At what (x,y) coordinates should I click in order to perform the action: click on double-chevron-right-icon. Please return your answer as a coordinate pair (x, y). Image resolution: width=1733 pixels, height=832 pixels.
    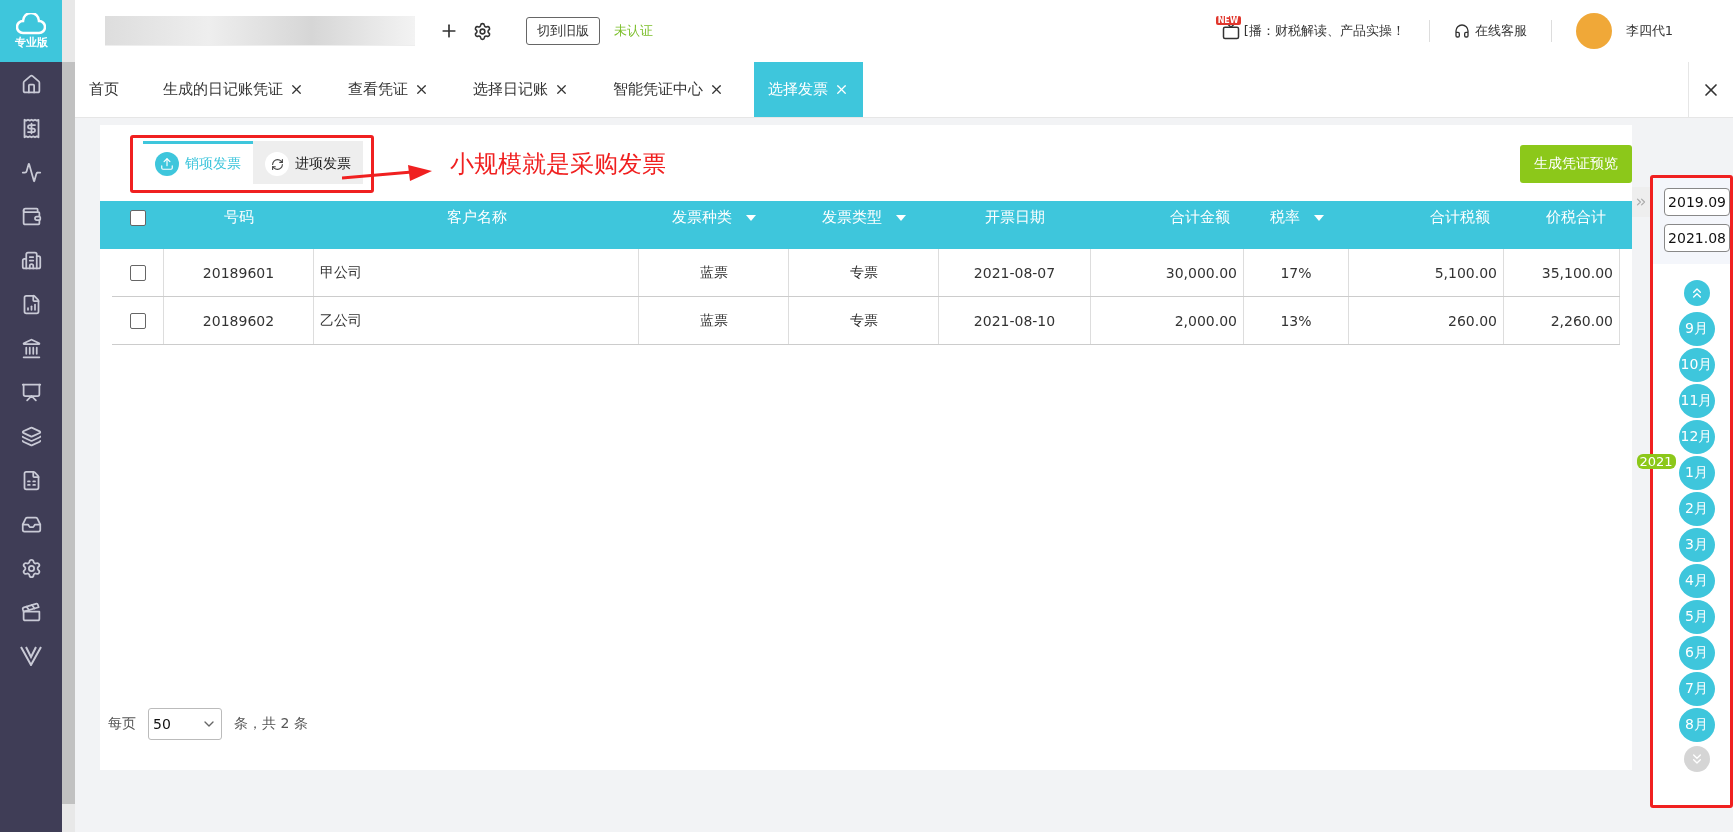
    Looking at the image, I should click on (1641, 202).